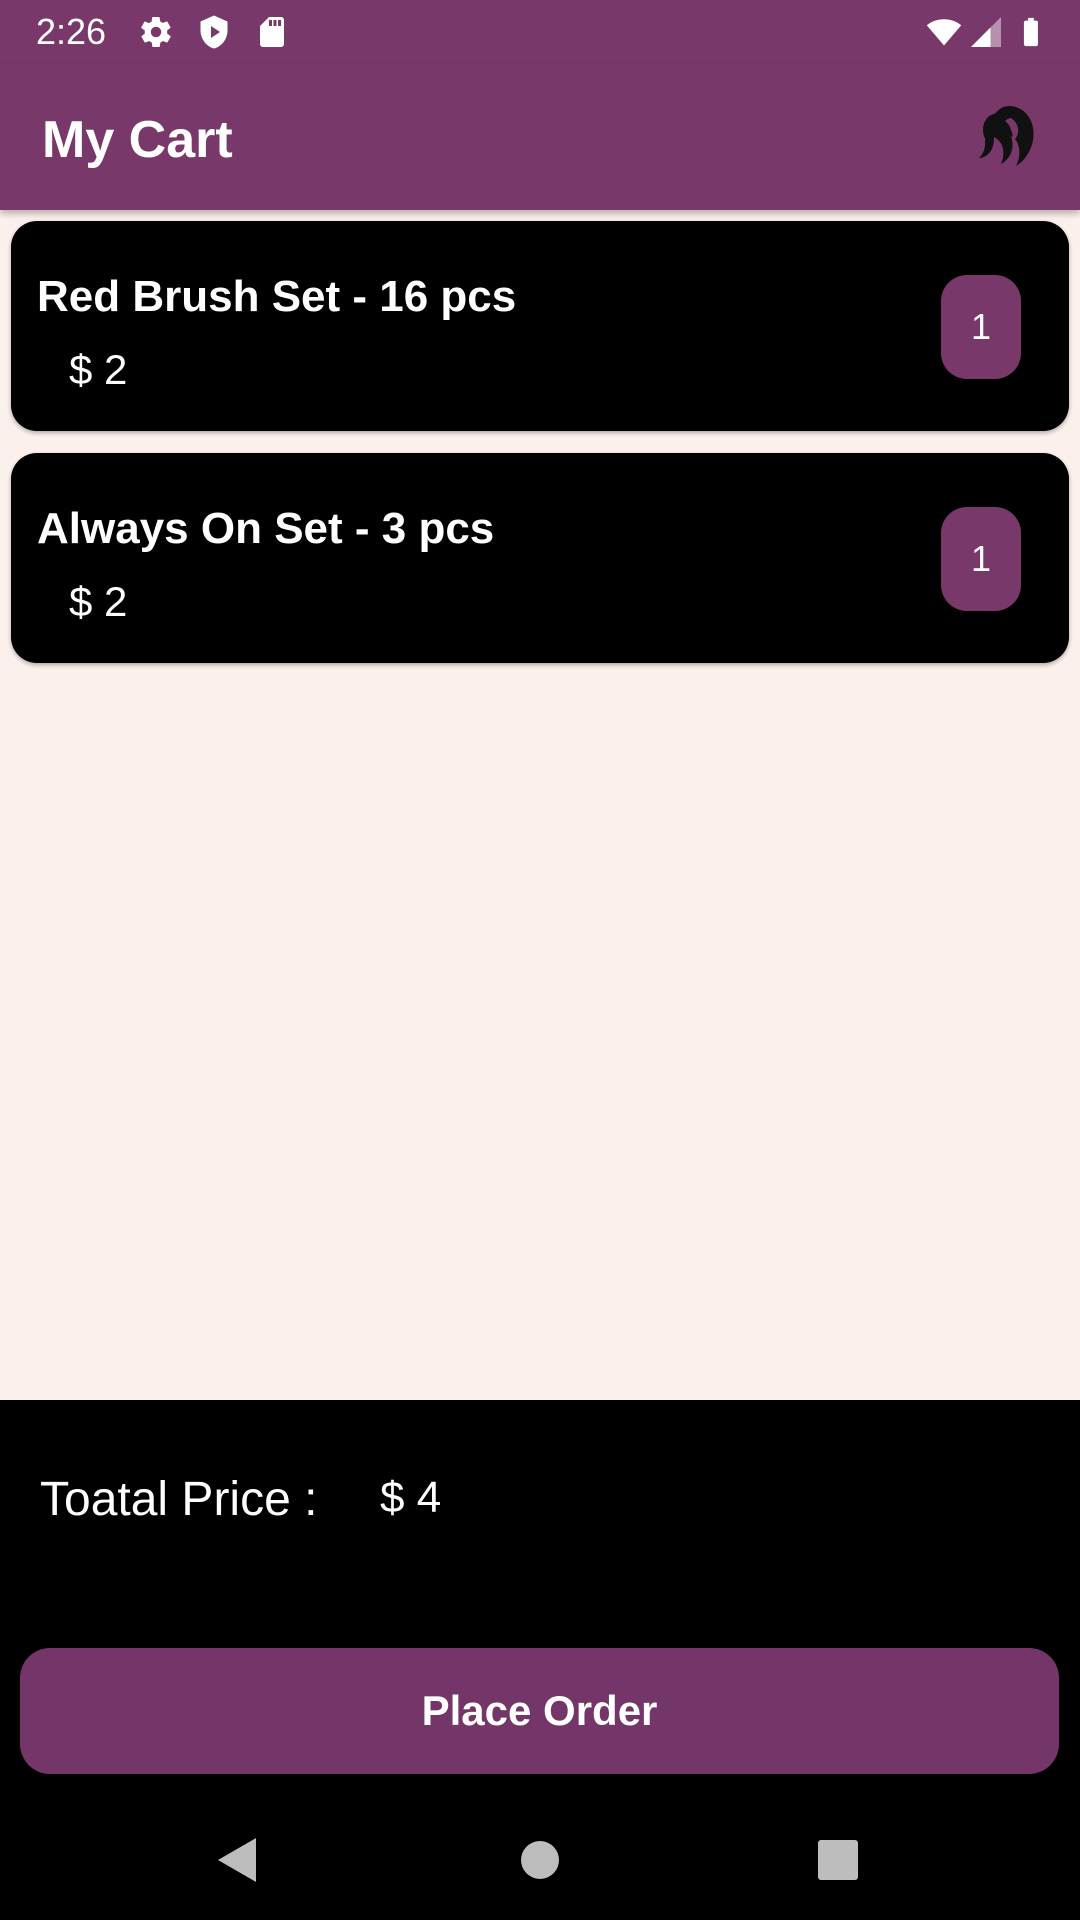 This screenshot has height=1920, width=1080. I want to click on total-price-label: Toatal Price :, so click(179, 1499).